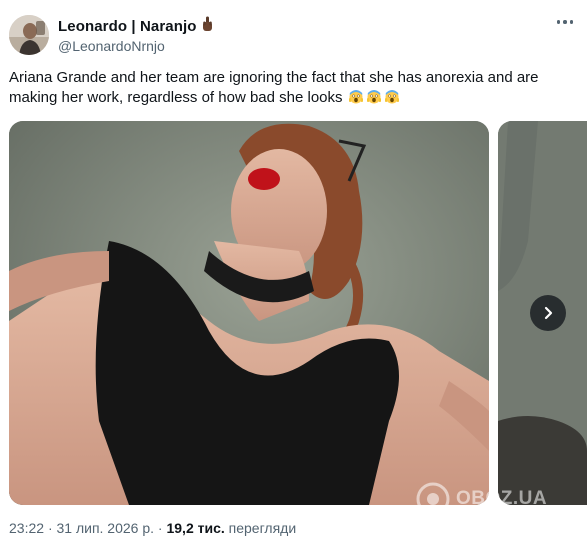 The width and height of the screenshot is (587, 547). Describe the element at coordinates (180, 528) in the screenshot. I see `views-count: 19,2` at that location.